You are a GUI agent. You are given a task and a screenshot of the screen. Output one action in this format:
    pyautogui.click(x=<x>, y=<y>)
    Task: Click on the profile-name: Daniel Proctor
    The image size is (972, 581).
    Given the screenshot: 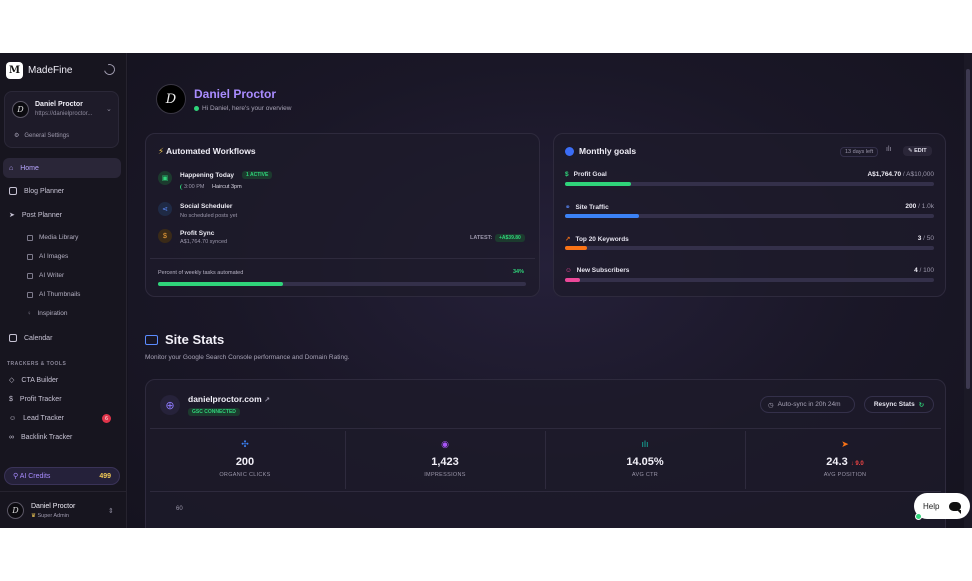 What is the action you would take?
    pyautogui.click(x=59, y=104)
    